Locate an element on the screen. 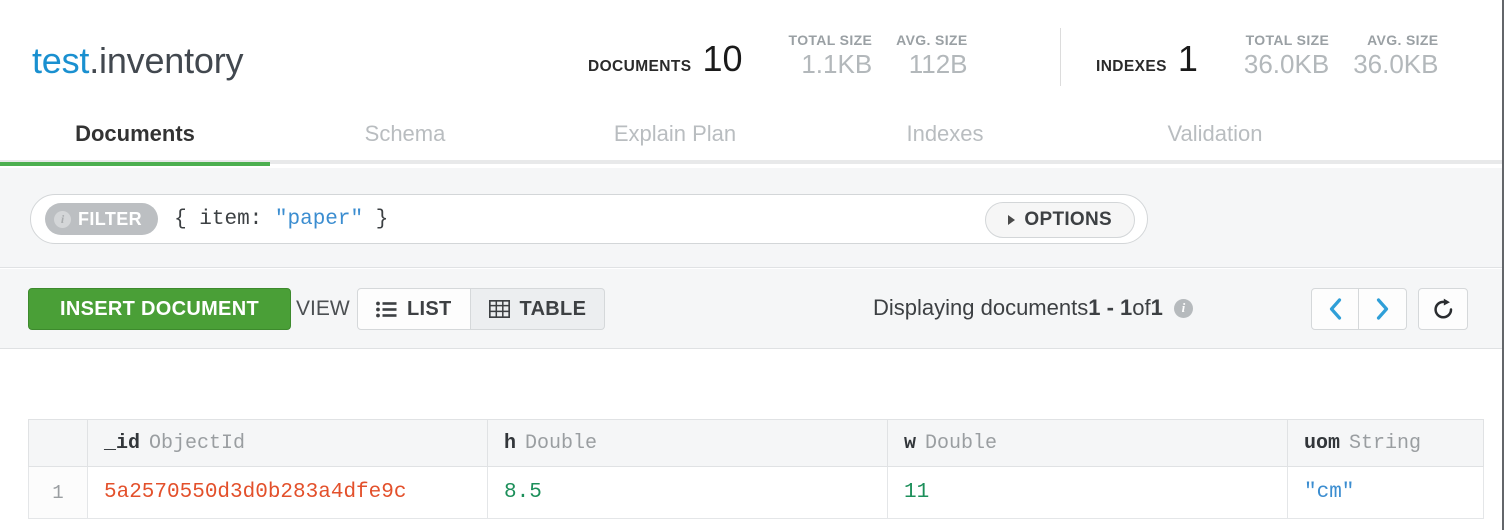  refresh-documents-button is located at coordinates (1443, 309).